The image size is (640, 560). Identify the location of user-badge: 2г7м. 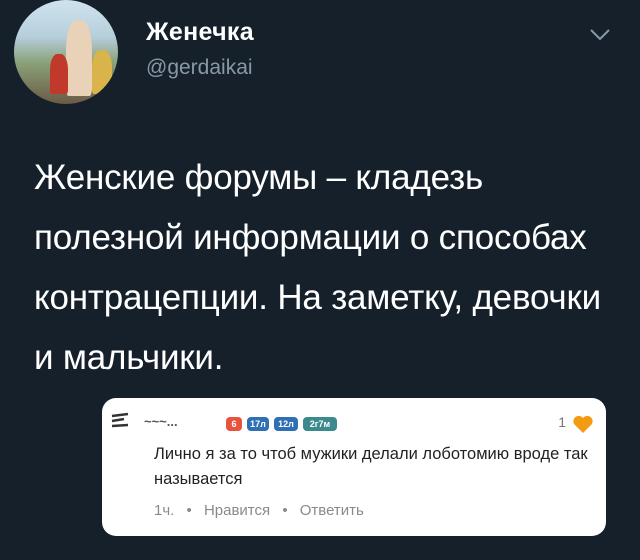
(320, 424).